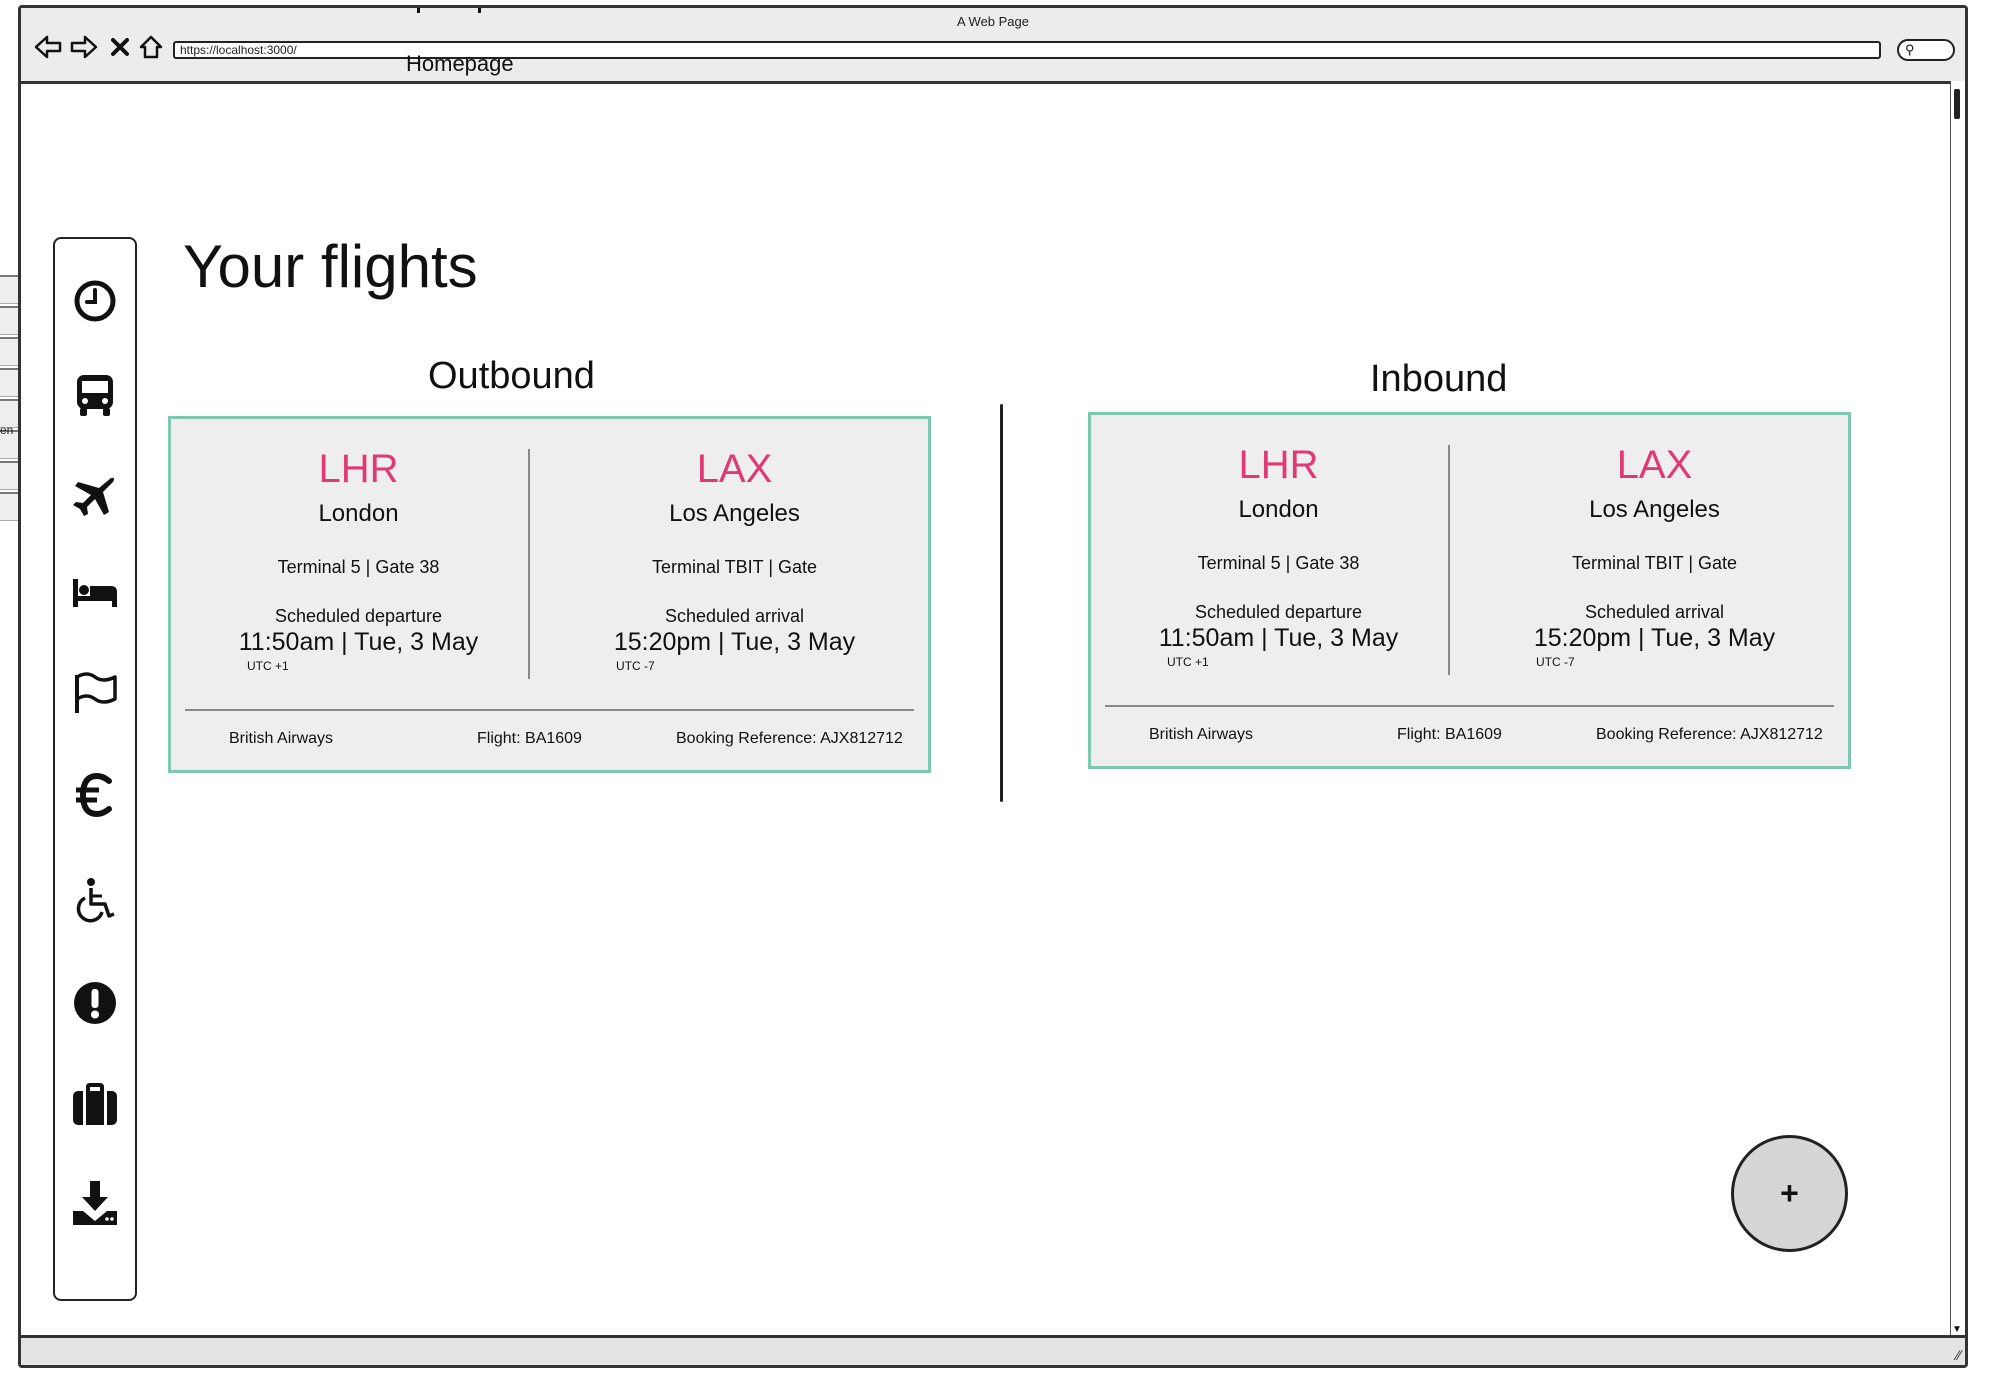 This screenshot has width=2008, height=1378. What do you see at coordinates (95, 1003) in the screenshot?
I see `alert-icon` at bounding box center [95, 1003].